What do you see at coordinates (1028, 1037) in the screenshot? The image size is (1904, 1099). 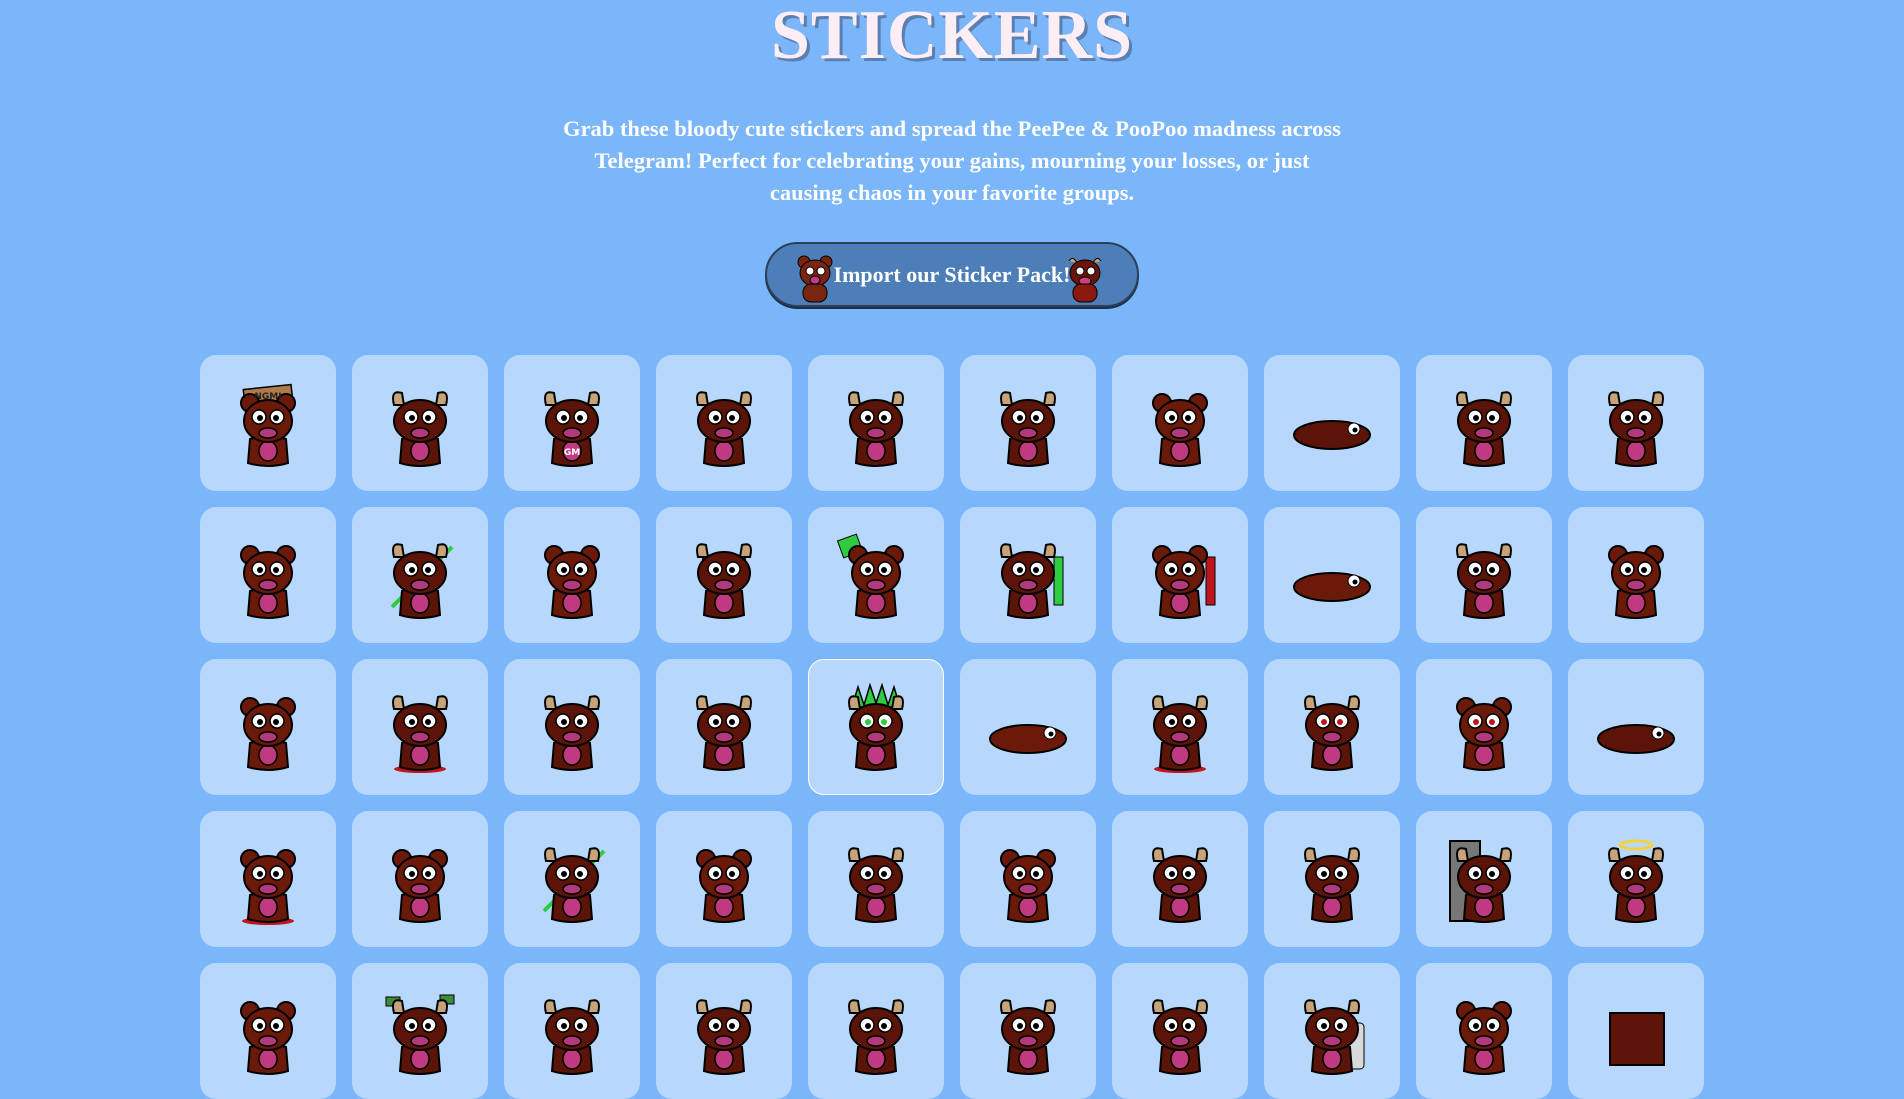 I see `bull-facepalm-sticker` at bounding box center [1028, 1037].